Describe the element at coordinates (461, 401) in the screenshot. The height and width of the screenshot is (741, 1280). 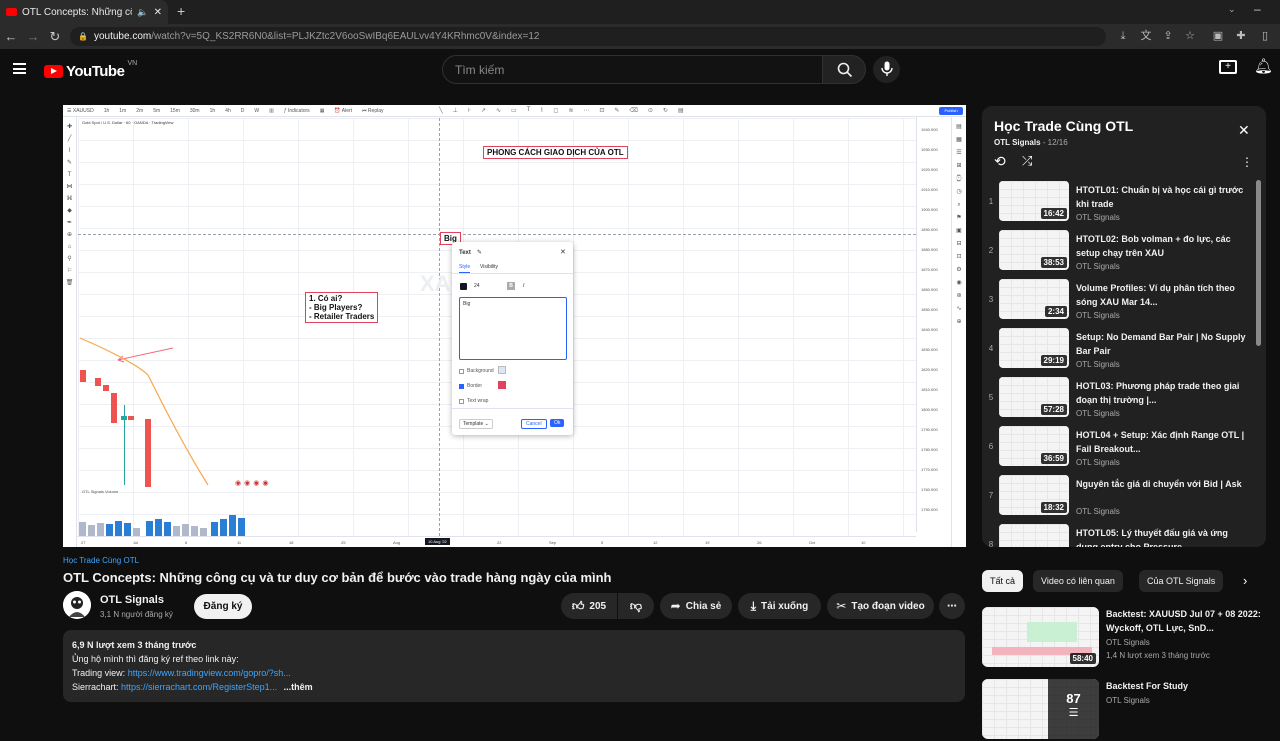
I see `text-wrap-checkbox` at that location.